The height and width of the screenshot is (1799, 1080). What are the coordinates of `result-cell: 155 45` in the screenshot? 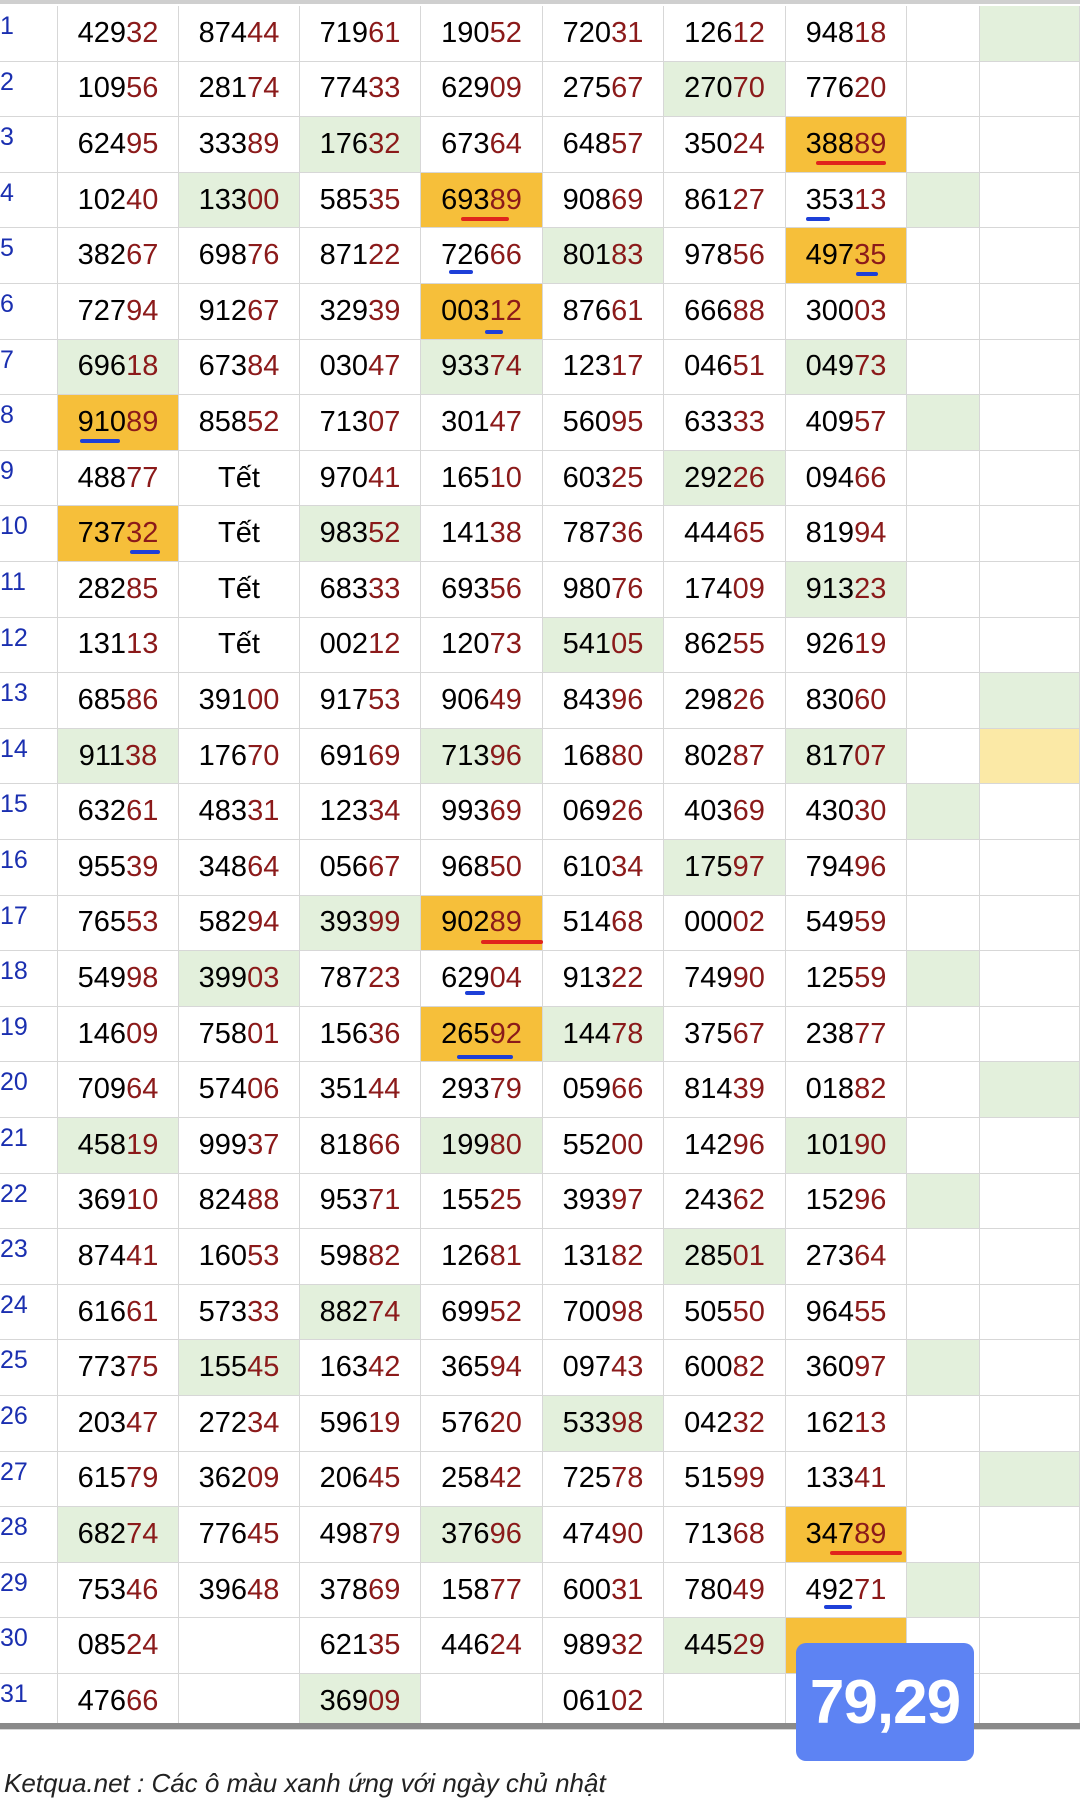 It's located at (239, 1368).